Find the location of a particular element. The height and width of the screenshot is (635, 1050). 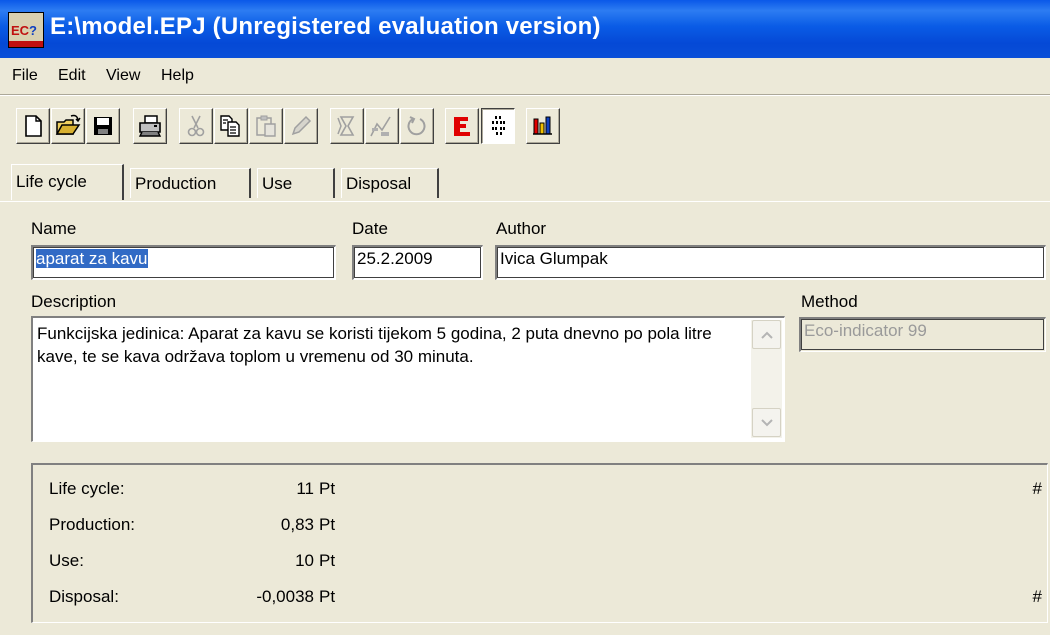

result-row-life-cycle: Life cycle: 11 Pt # is located at coordinates (545, 495).